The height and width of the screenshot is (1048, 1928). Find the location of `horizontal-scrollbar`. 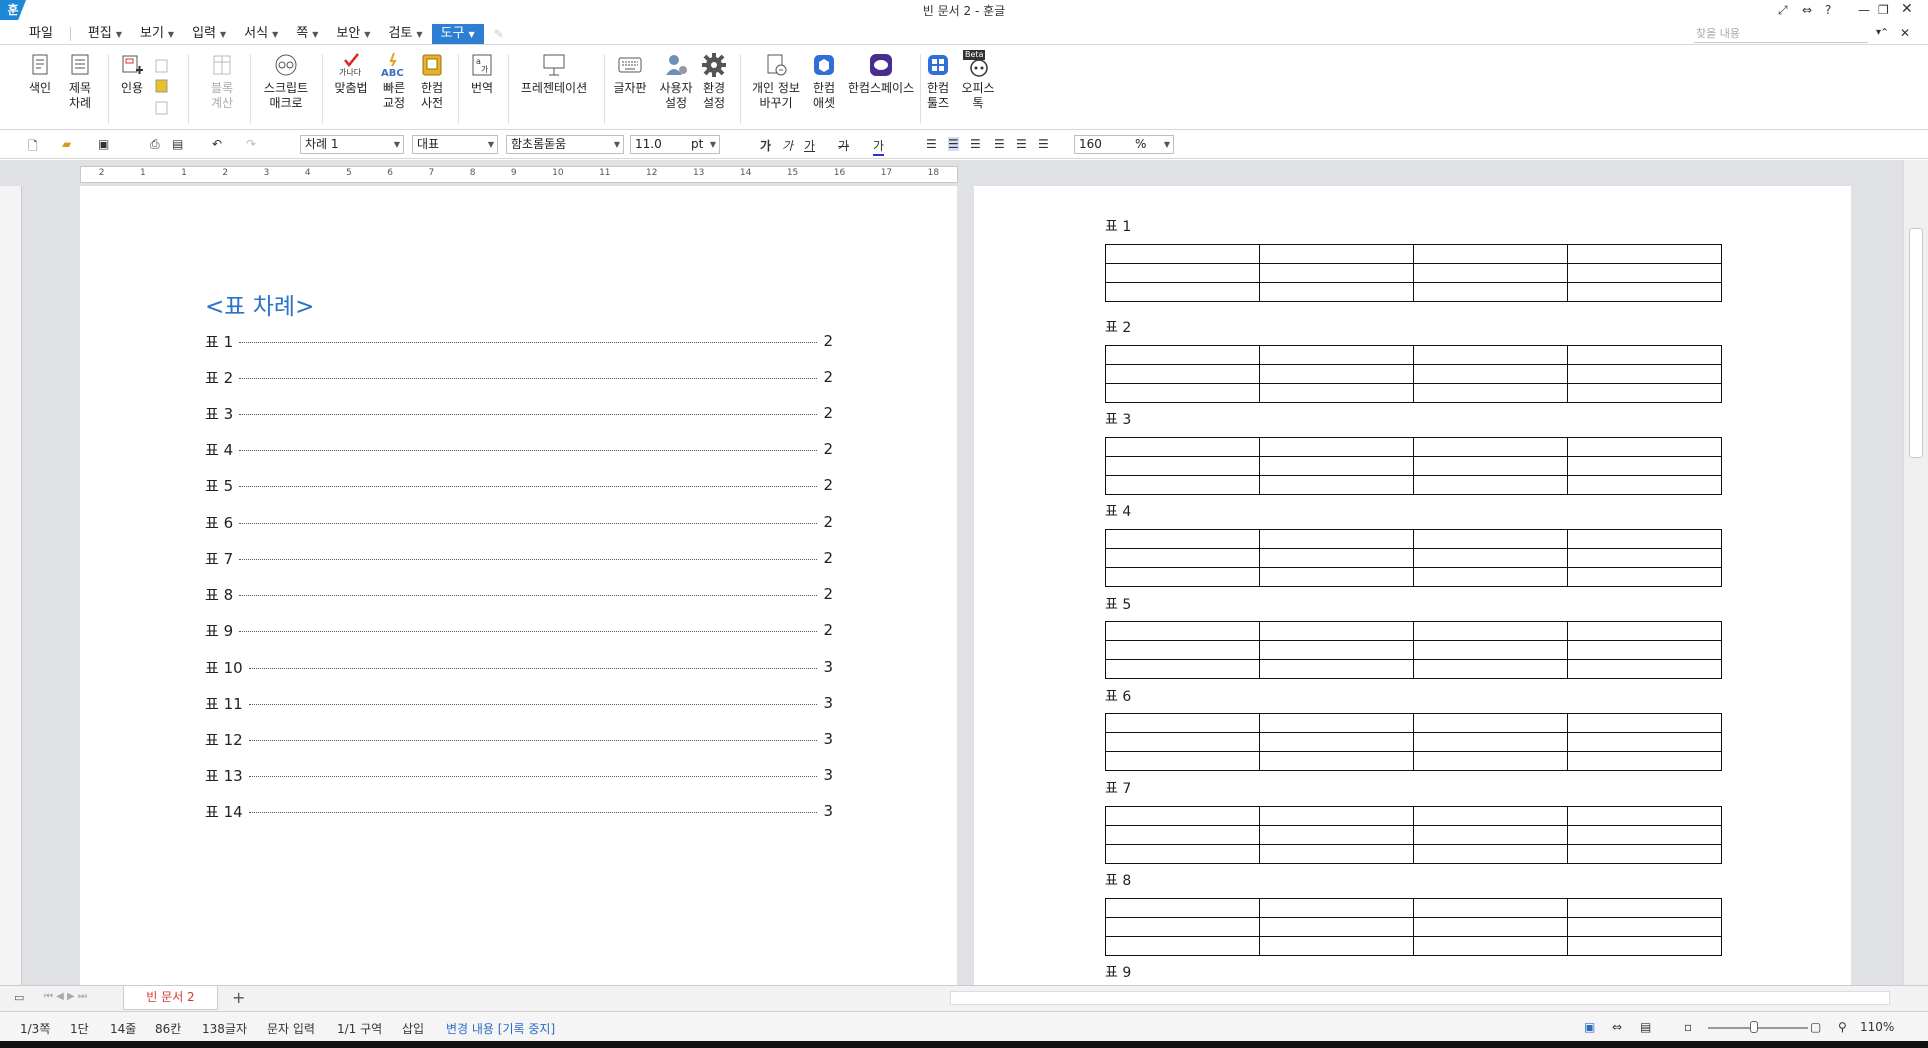

horizontal-scrollbar is located at coordinates (1420, 998).